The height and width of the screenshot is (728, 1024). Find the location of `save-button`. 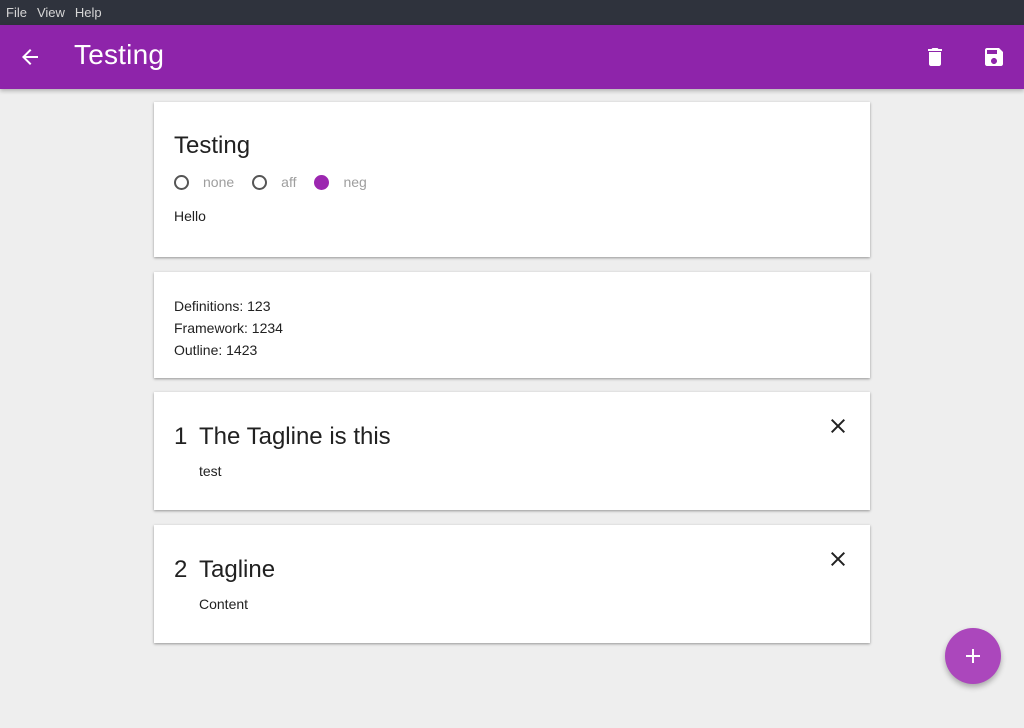

save-button is located at coordinates (994, 57).